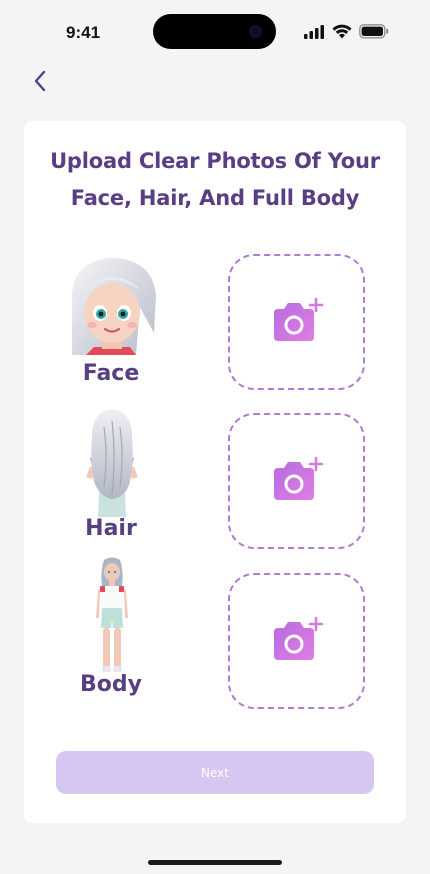 The width and height of the screenshot is (430, 874). I want to click on body-label: Body, so click(111, 684).